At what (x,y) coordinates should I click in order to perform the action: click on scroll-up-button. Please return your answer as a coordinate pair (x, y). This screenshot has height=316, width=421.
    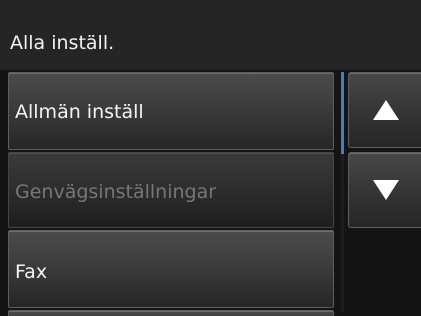
    Looking at the image, I should click on (384, 110).